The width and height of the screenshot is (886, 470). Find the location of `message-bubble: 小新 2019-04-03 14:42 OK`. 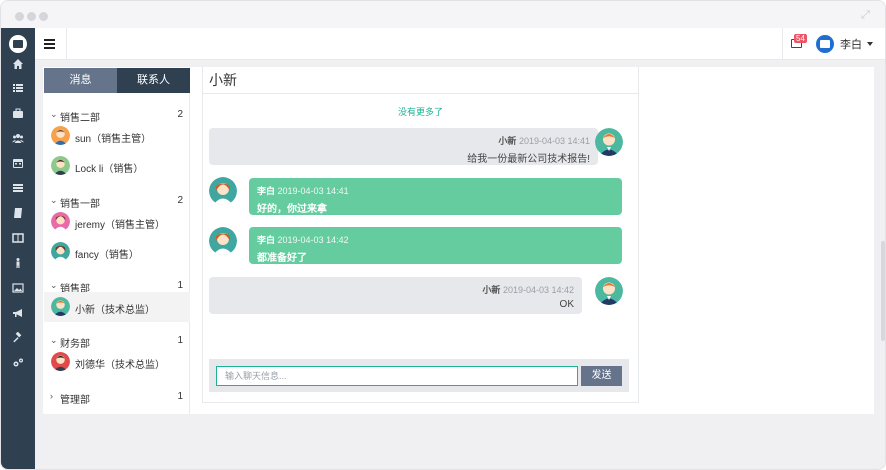

message-bubble: 小新 2019-04-03 14:42 OK is located at coordinates (395, 295).